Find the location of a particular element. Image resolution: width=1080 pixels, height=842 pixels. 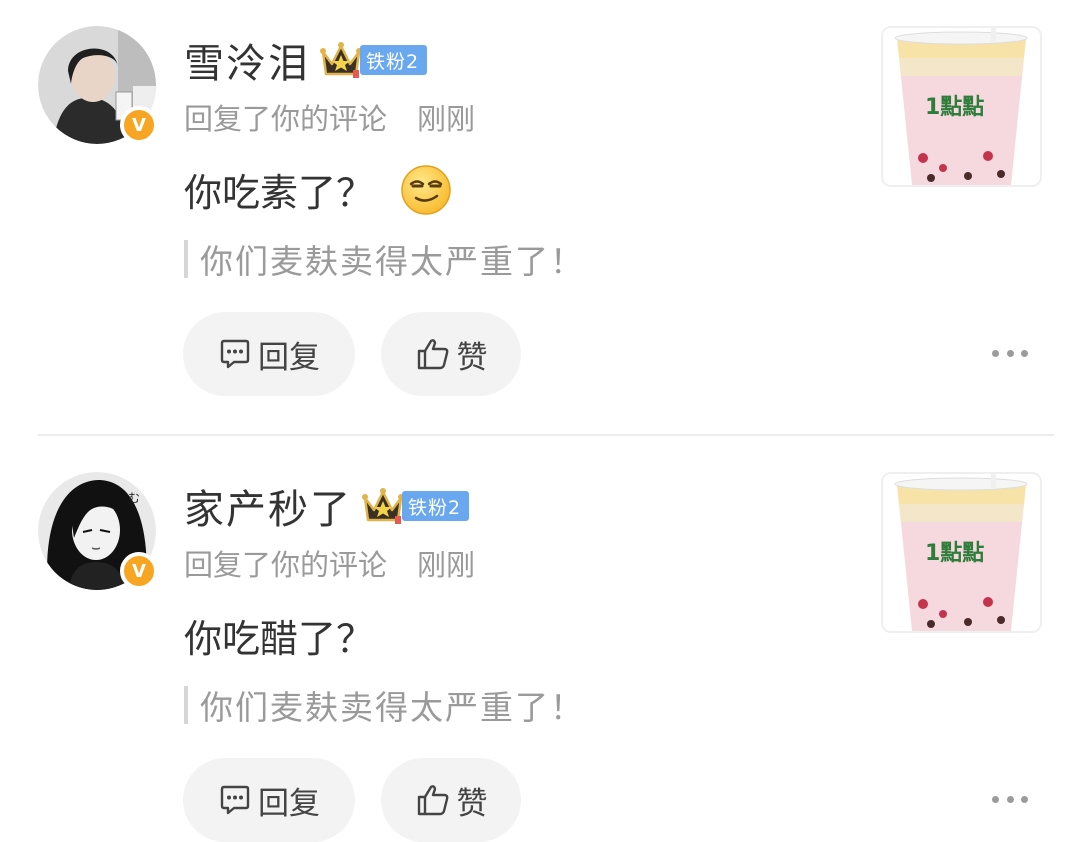

divider is located at coordinates (546, 435).